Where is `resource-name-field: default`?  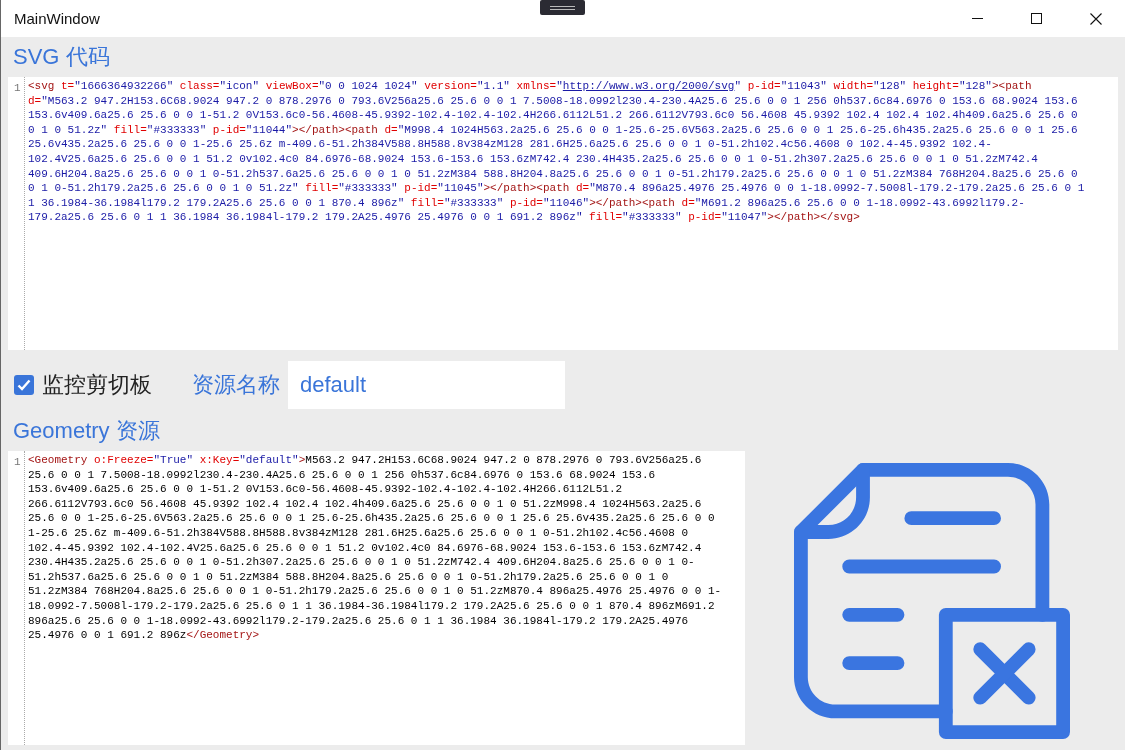
resource-name-field: default is located at coordinates (426, 385).